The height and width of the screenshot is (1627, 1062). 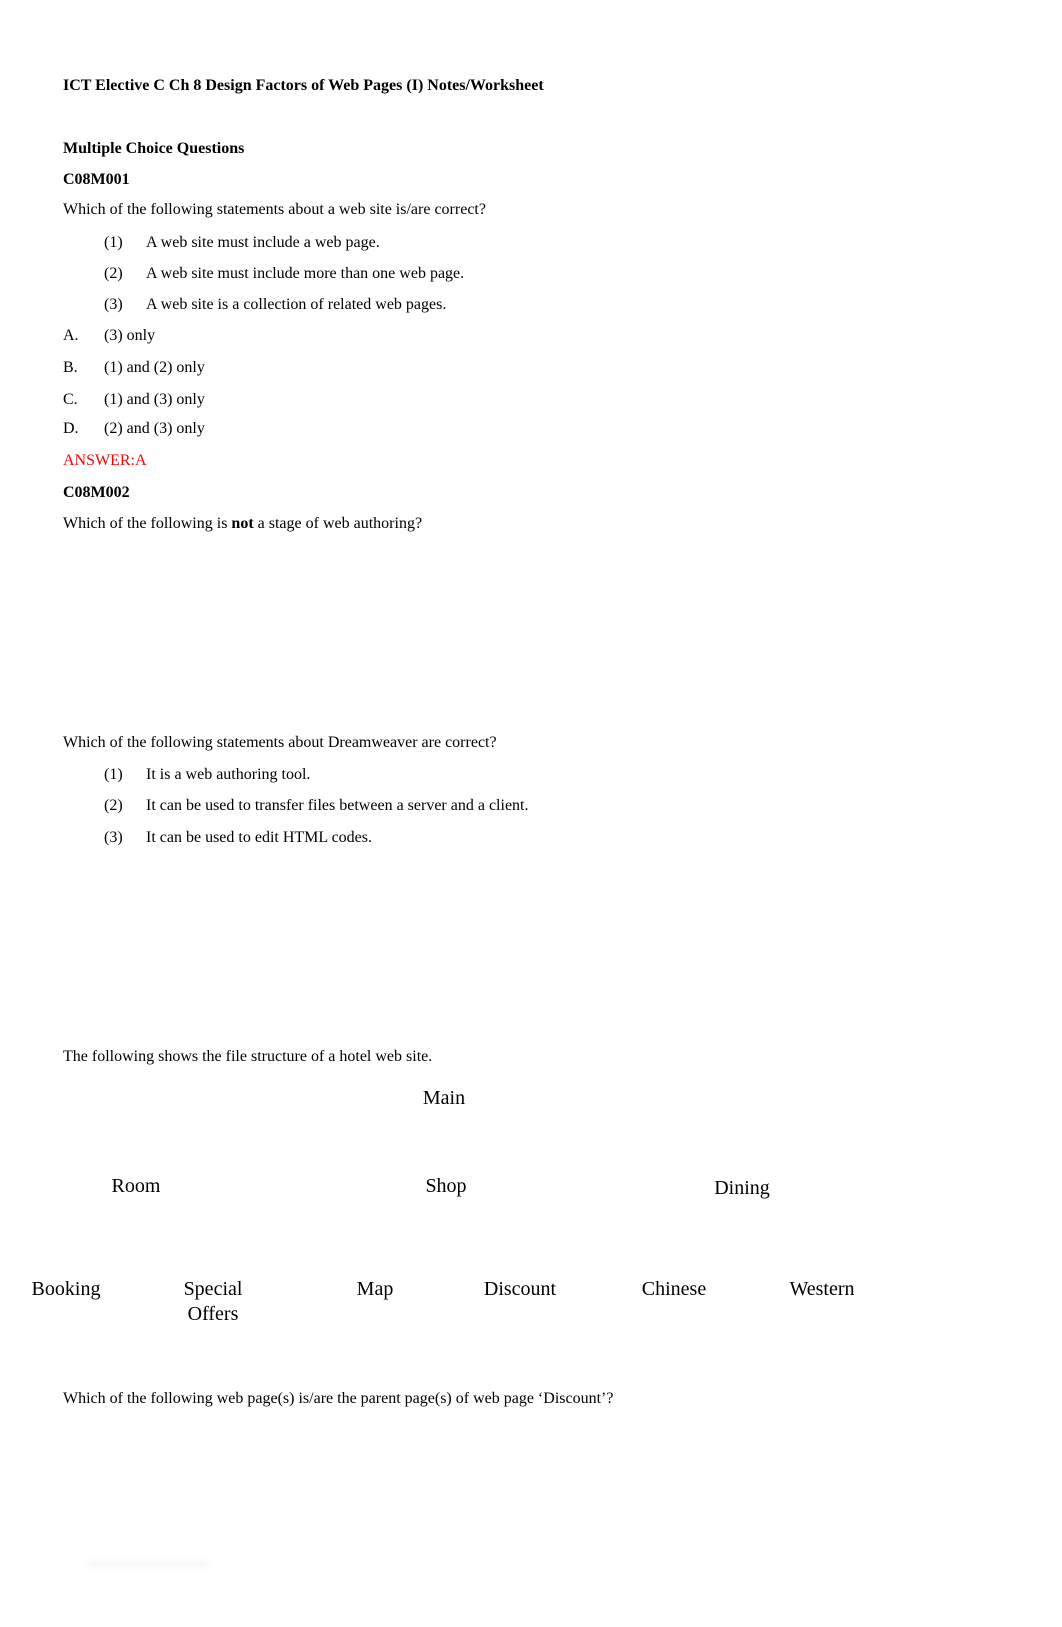 What do you see at coordinates (96, 179) in the screenshot?
I see `question-code: C08M001` at bounding box center [96, 179].